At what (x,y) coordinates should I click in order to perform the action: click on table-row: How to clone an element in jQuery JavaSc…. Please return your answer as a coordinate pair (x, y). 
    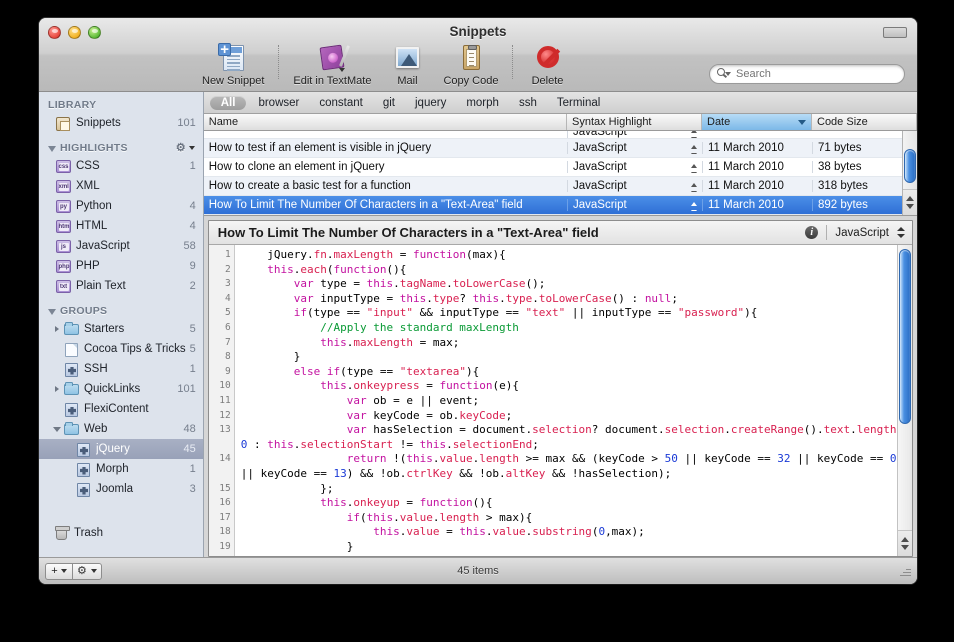
    Looking at the image, I should click on (560, 167).